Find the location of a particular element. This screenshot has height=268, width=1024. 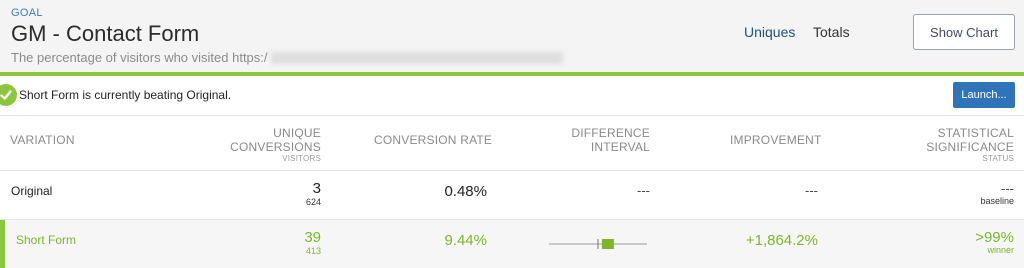

page-title: GM - Contact Form is located at coordinates (105, 33).